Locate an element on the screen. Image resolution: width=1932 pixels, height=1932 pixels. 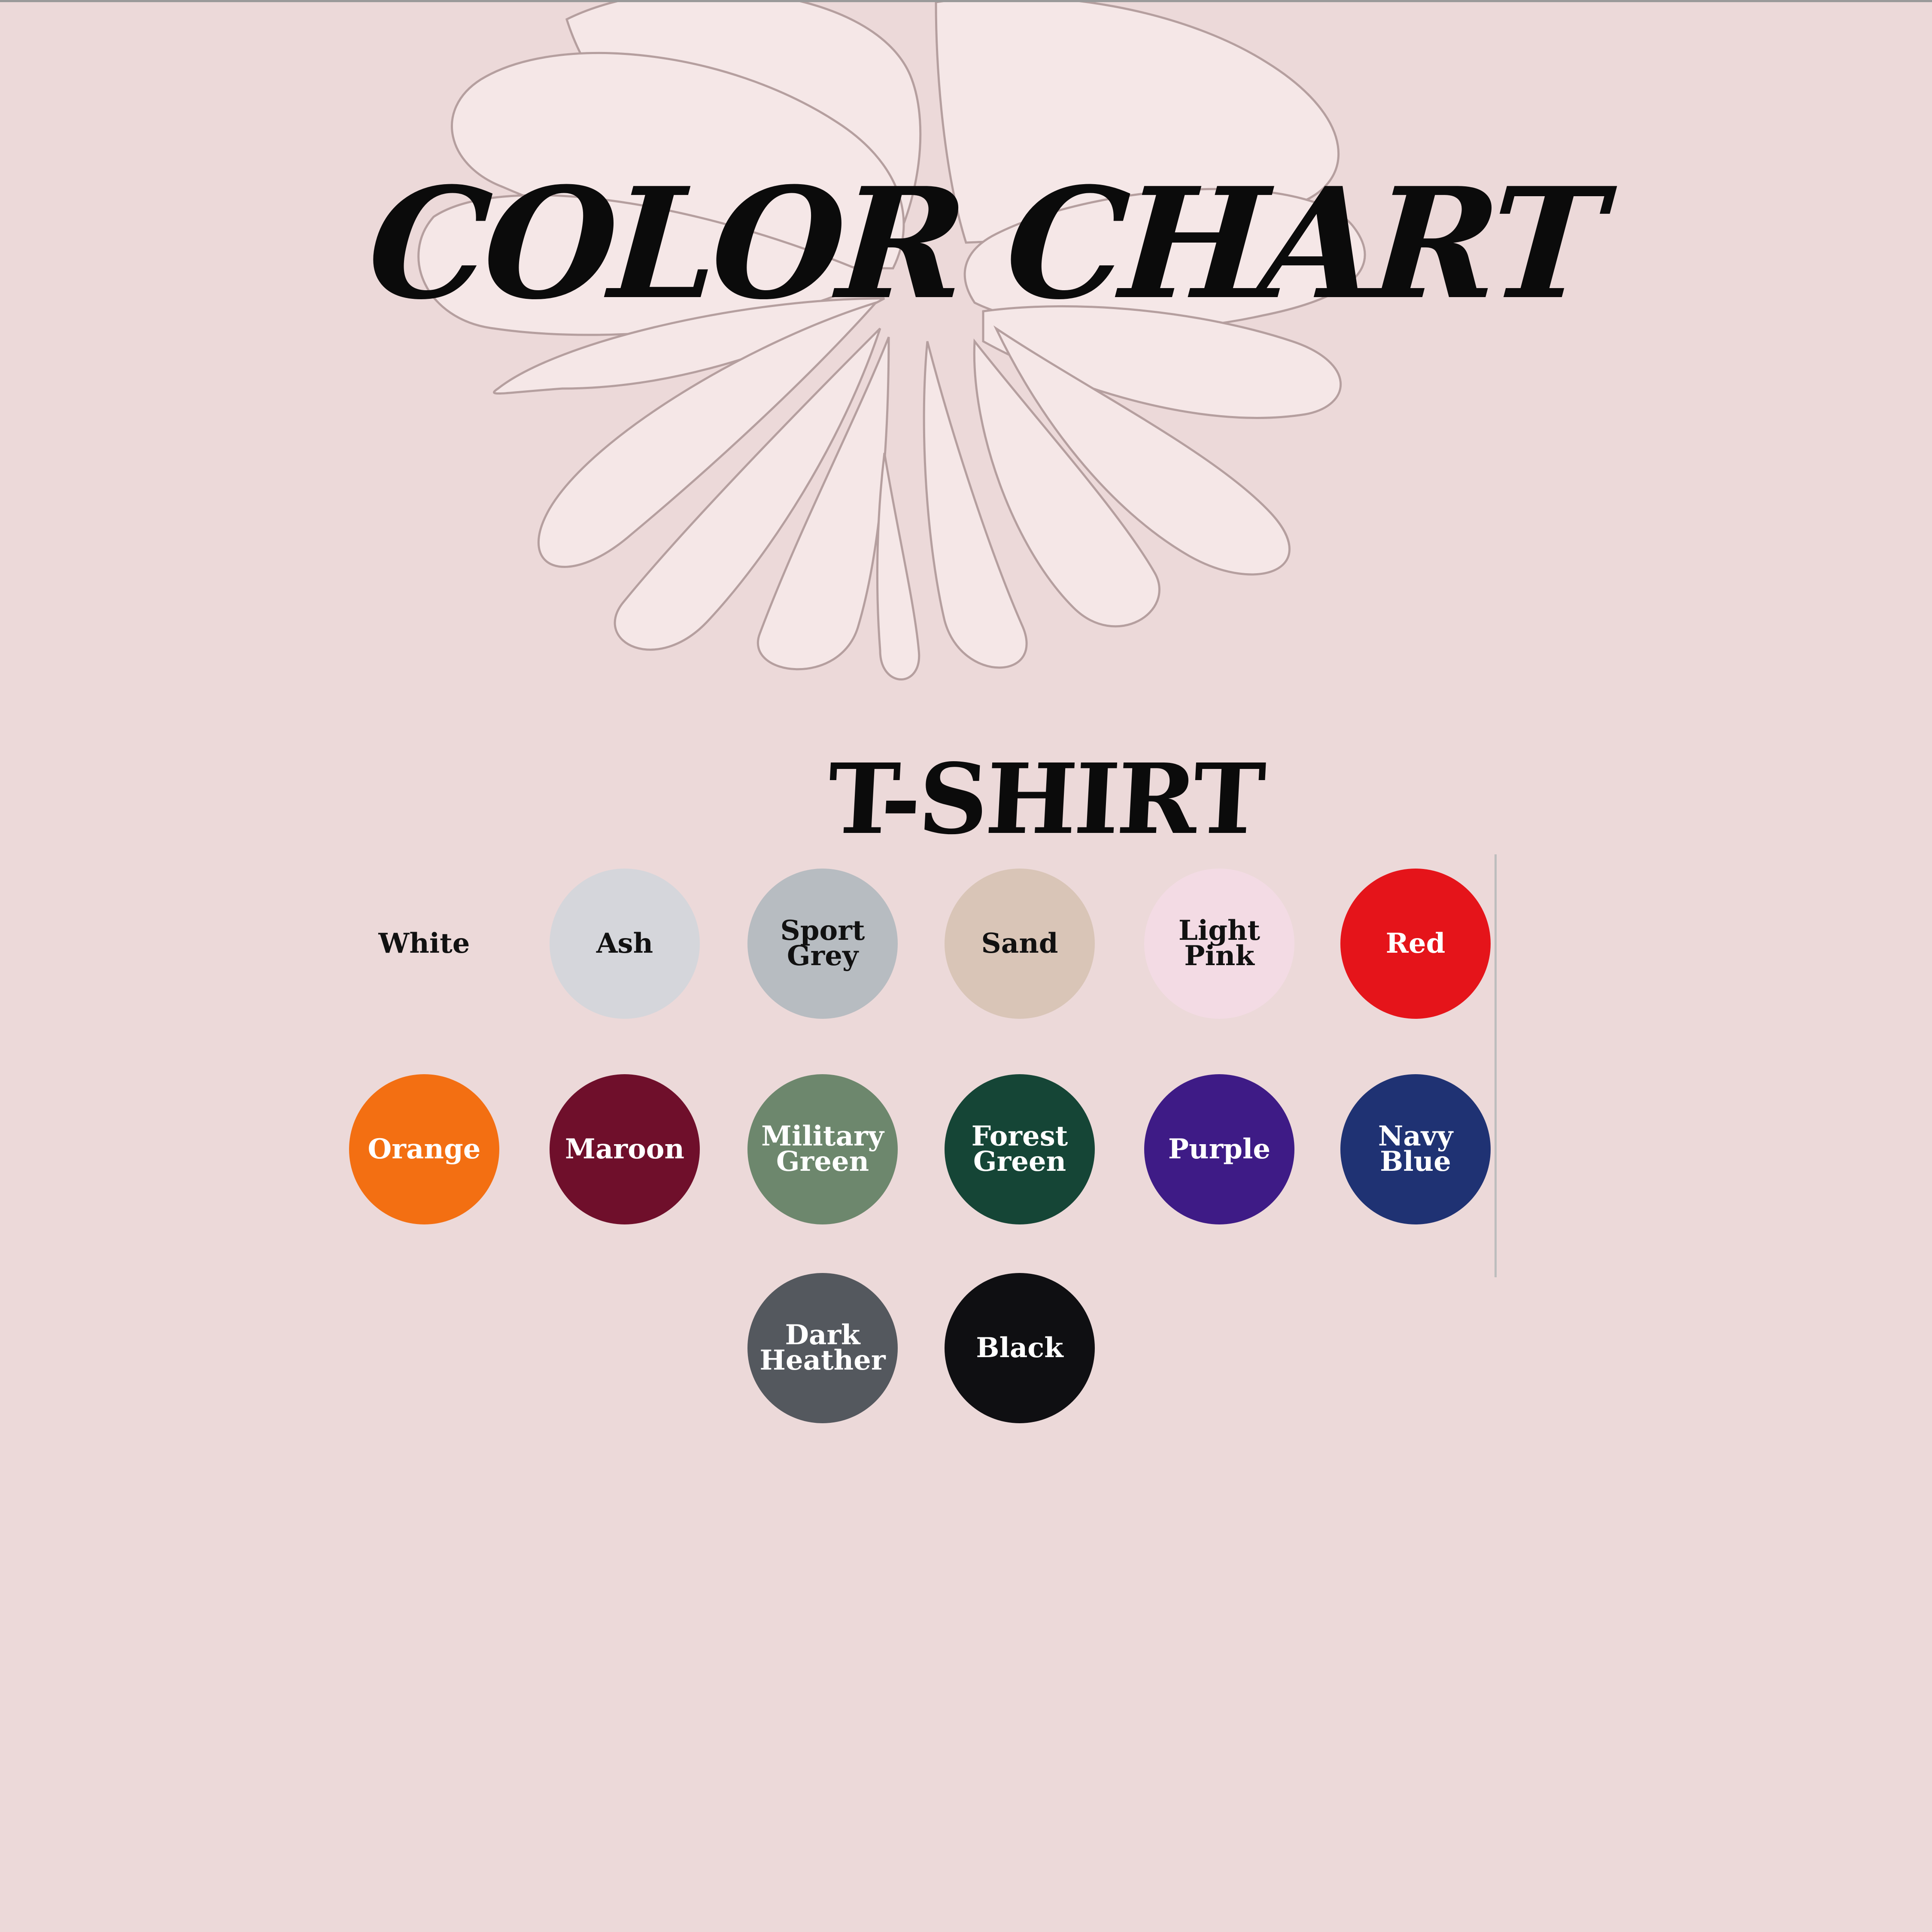
swatch-sand: Sand is located at coordinates (1020, 944).